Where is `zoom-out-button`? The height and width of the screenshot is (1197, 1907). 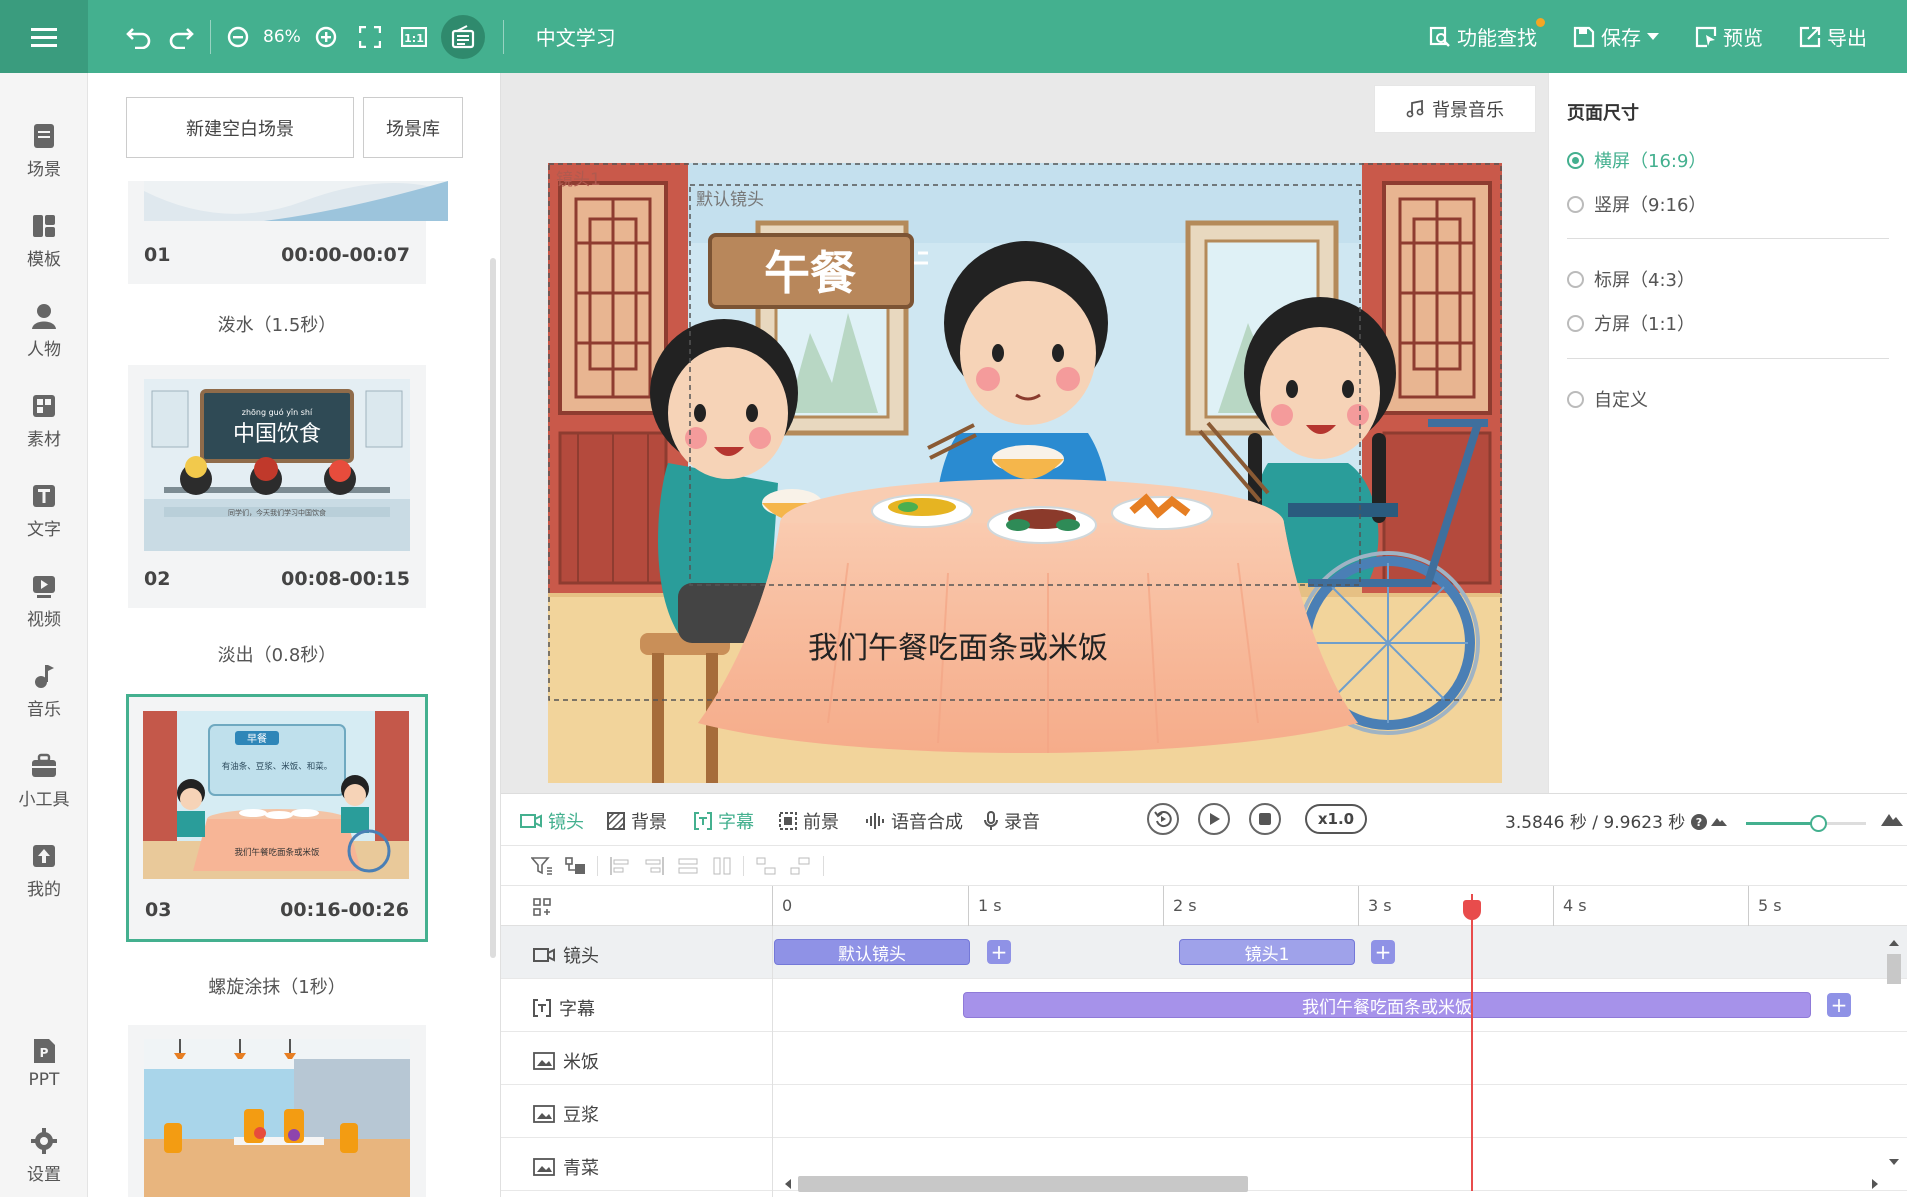 zoom-out-button is located at coordinates (238, 37).